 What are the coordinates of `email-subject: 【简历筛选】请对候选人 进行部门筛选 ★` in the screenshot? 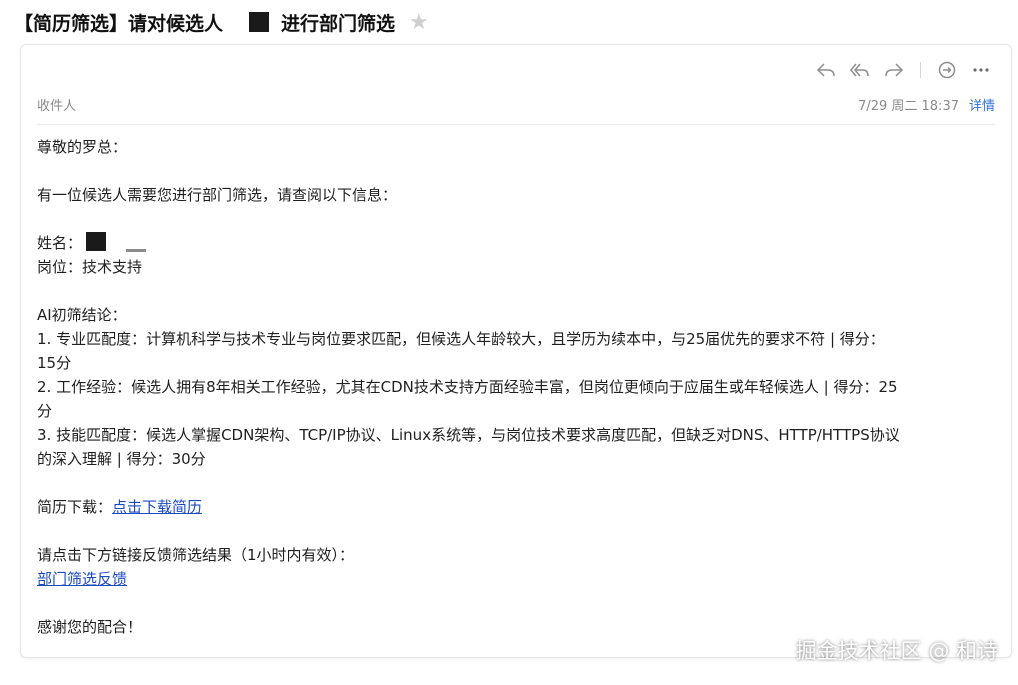 It's located at (221, 22).